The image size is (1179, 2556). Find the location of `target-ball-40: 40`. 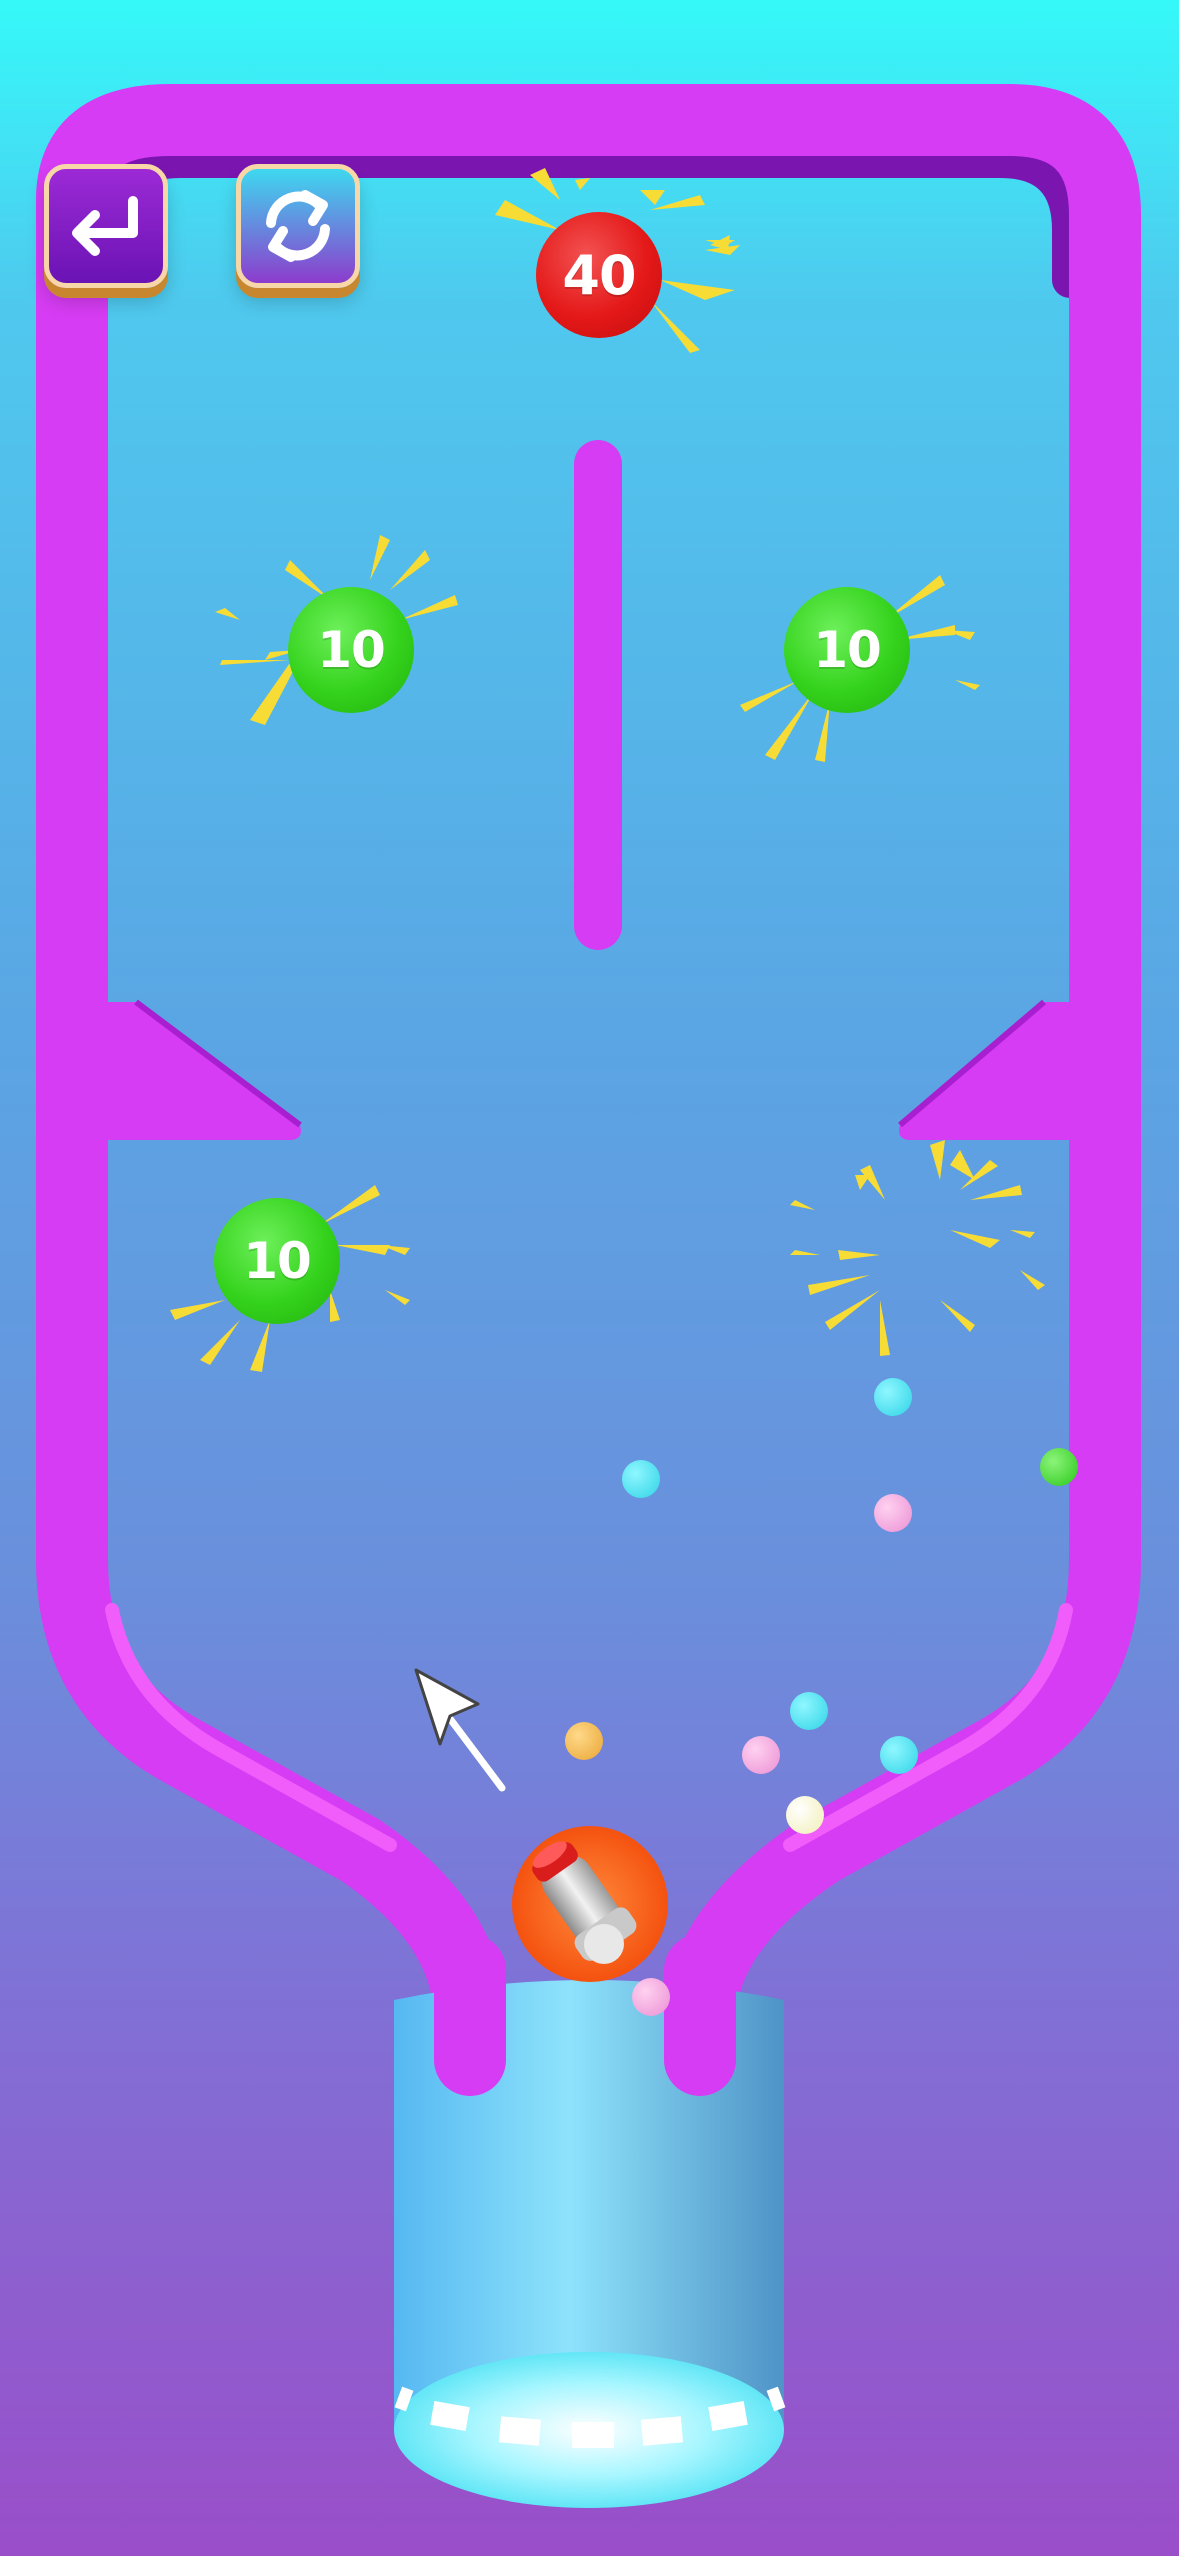

target-ball-40: 40 is located at coordinates (599, 275).